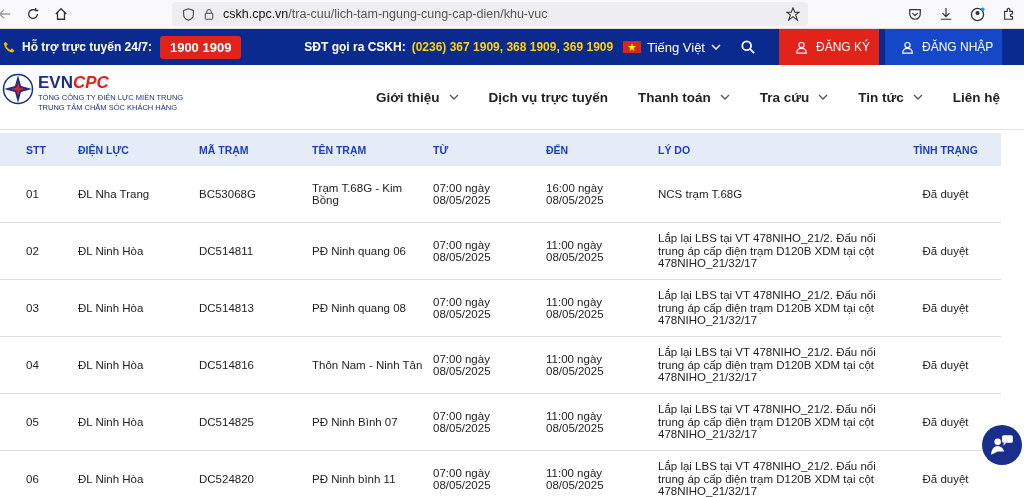  Describe the element at coordinates (227, 251) in the screenshot. I see `station-code: DC514811` at that location.